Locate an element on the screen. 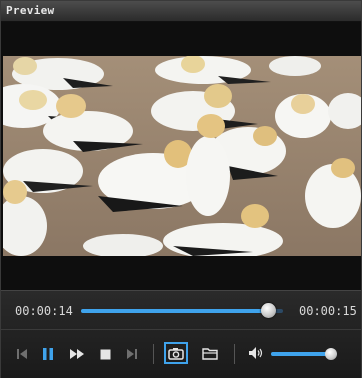 This screenshot has height=378, width=362. fast-forward-icon is located at coordinates (77, 354).